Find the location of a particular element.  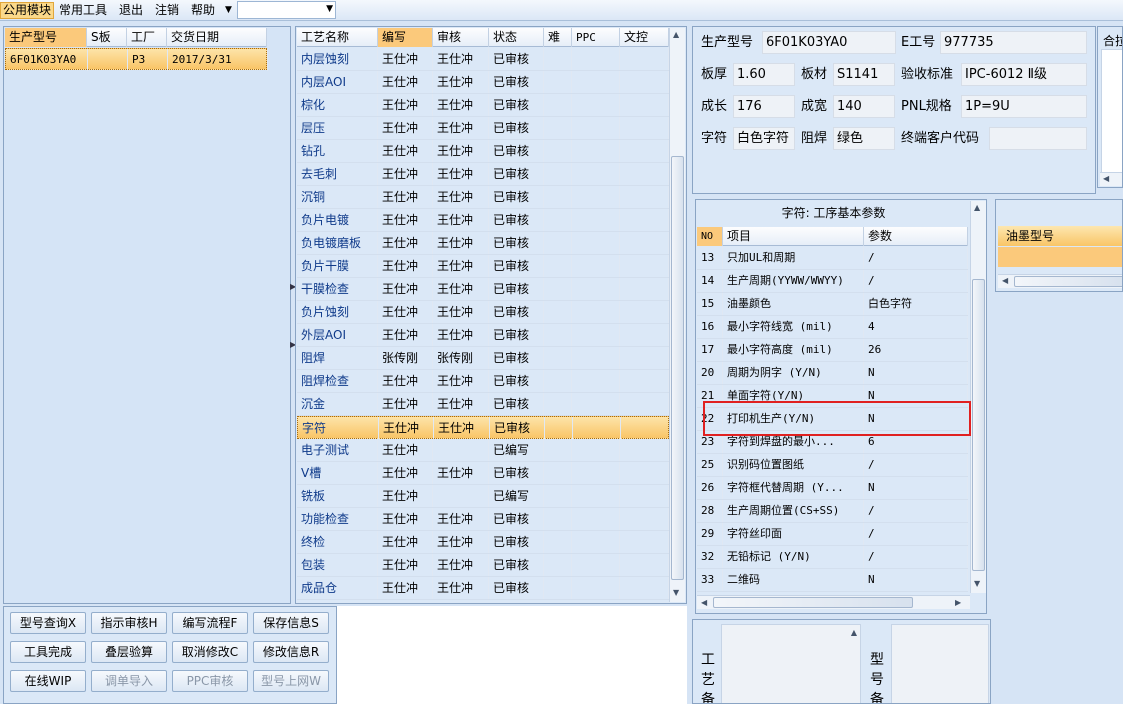

param-row: 33 二维码 N is located at coordinates (832, 580).